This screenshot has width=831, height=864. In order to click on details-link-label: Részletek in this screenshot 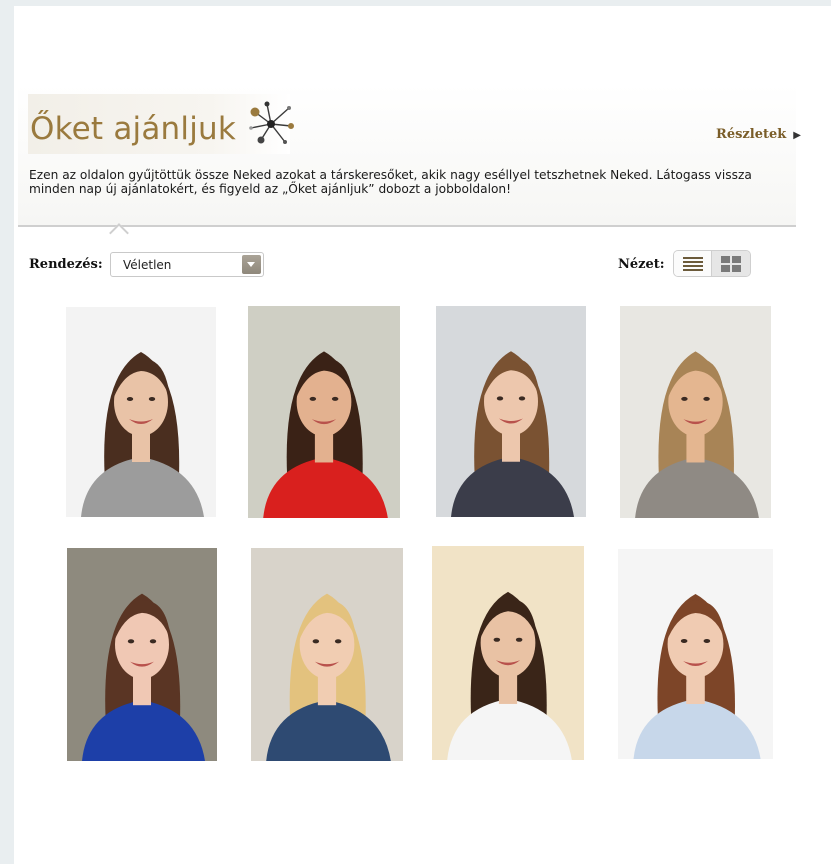, I will do `click(751, 134)`.